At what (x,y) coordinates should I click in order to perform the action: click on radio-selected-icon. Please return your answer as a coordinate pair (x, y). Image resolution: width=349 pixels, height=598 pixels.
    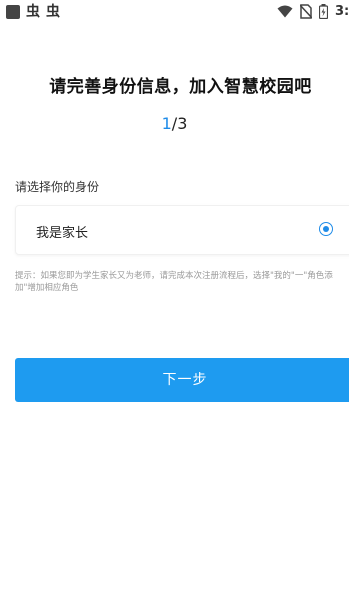
    Looking at the image, I should click on (326, 229).